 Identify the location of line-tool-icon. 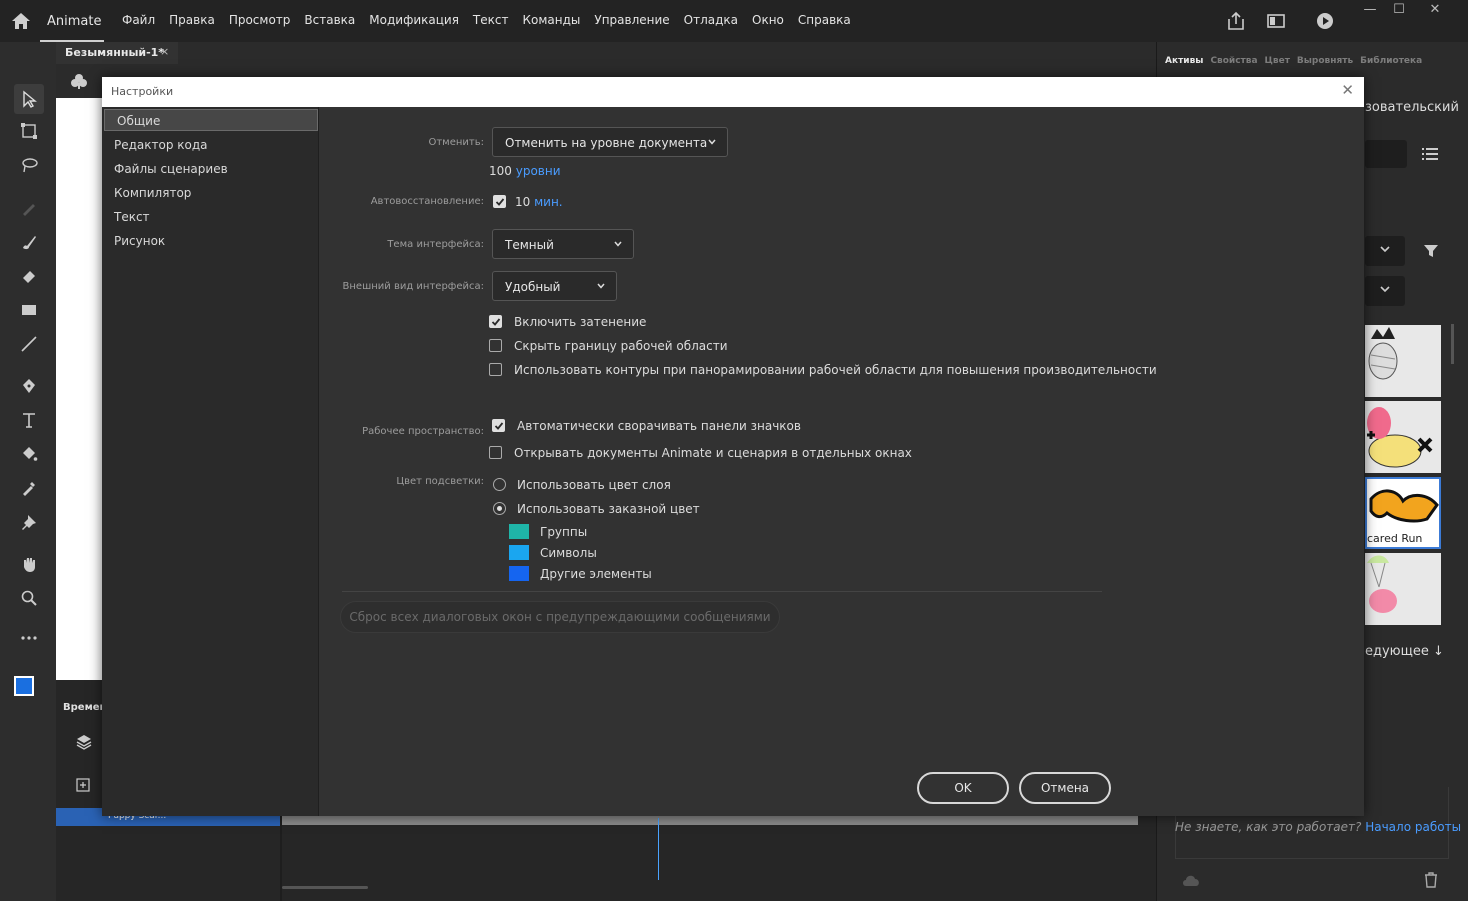
(29, 344).